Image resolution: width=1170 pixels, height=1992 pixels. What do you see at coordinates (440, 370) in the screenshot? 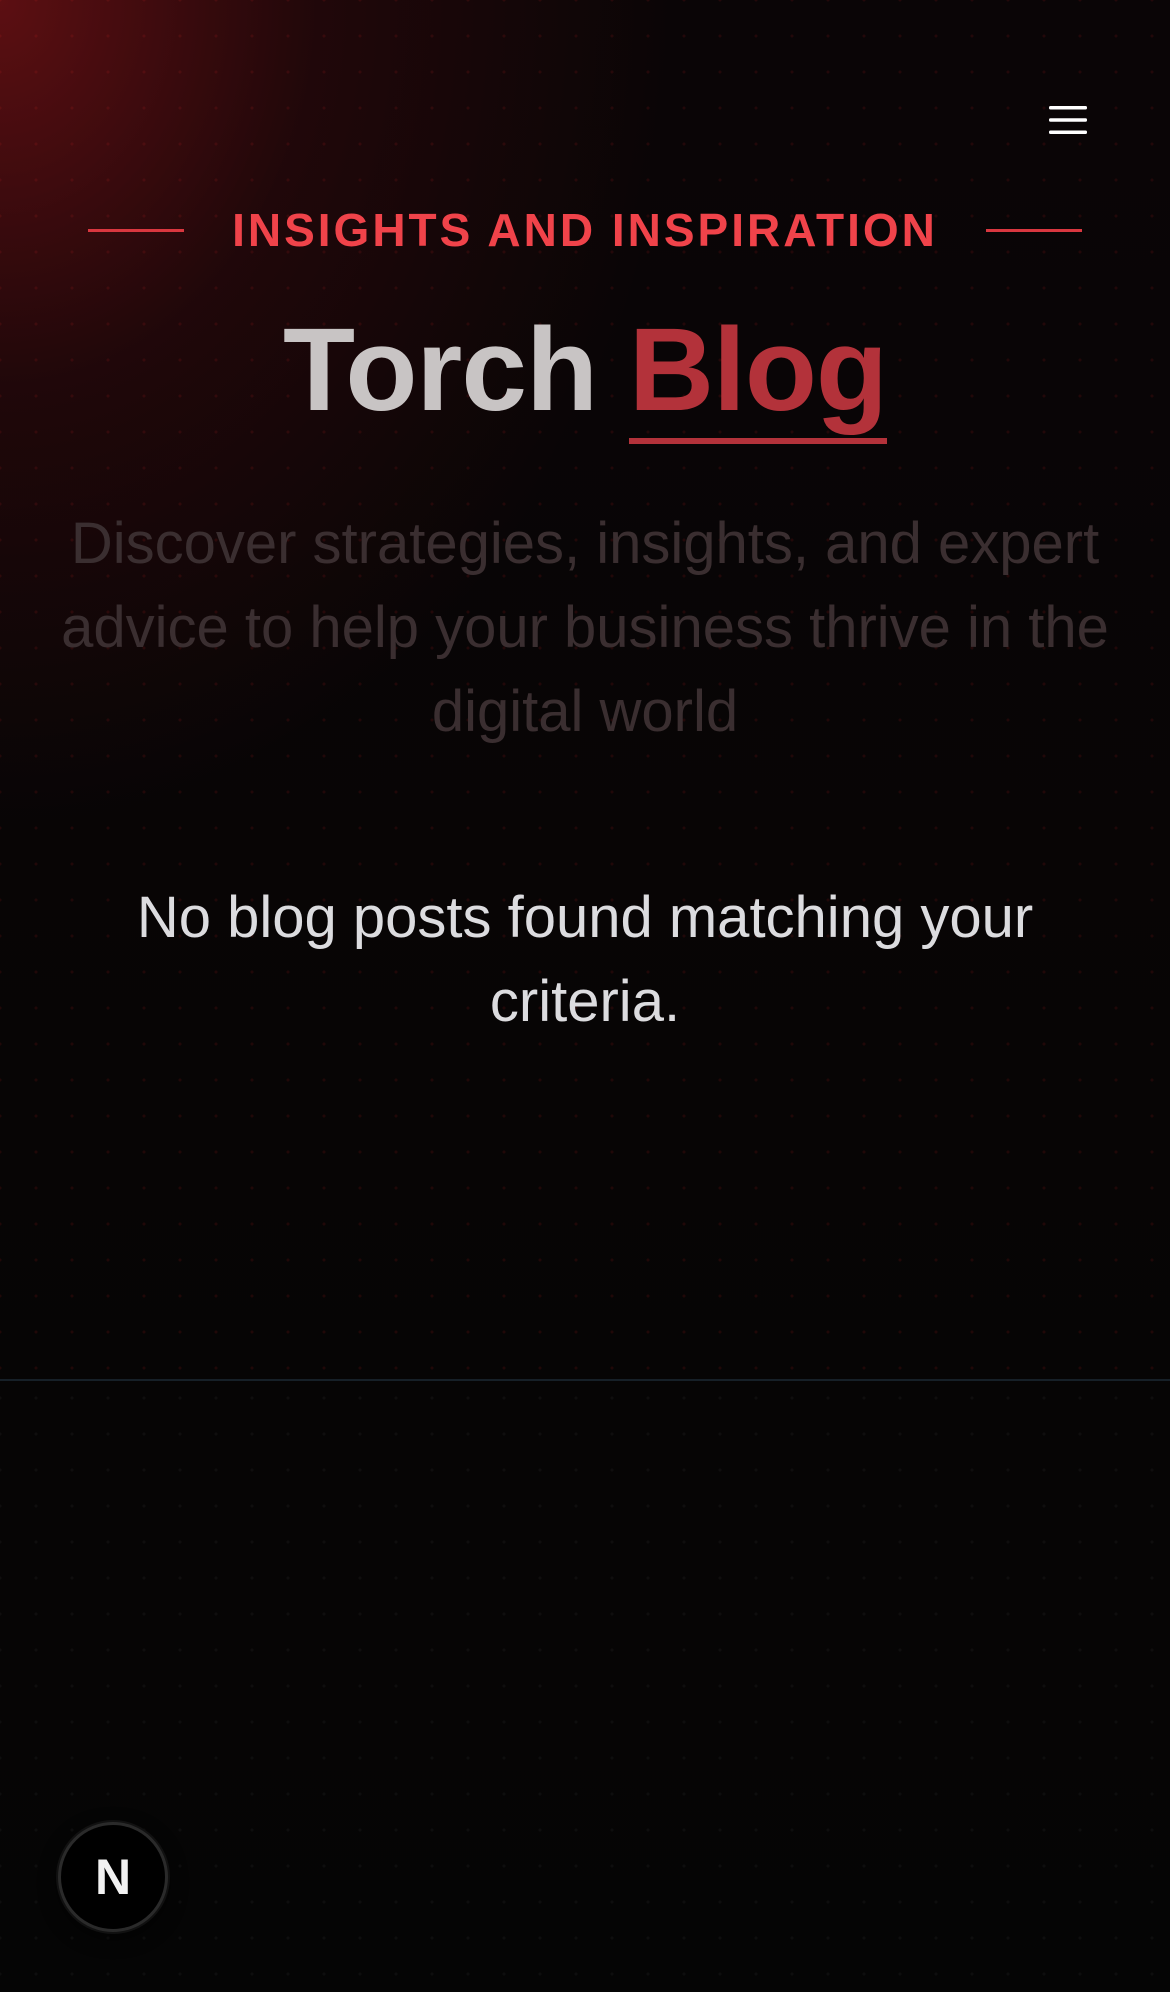
I see `page-title-main: Torch` at bounding box center [440, 370].